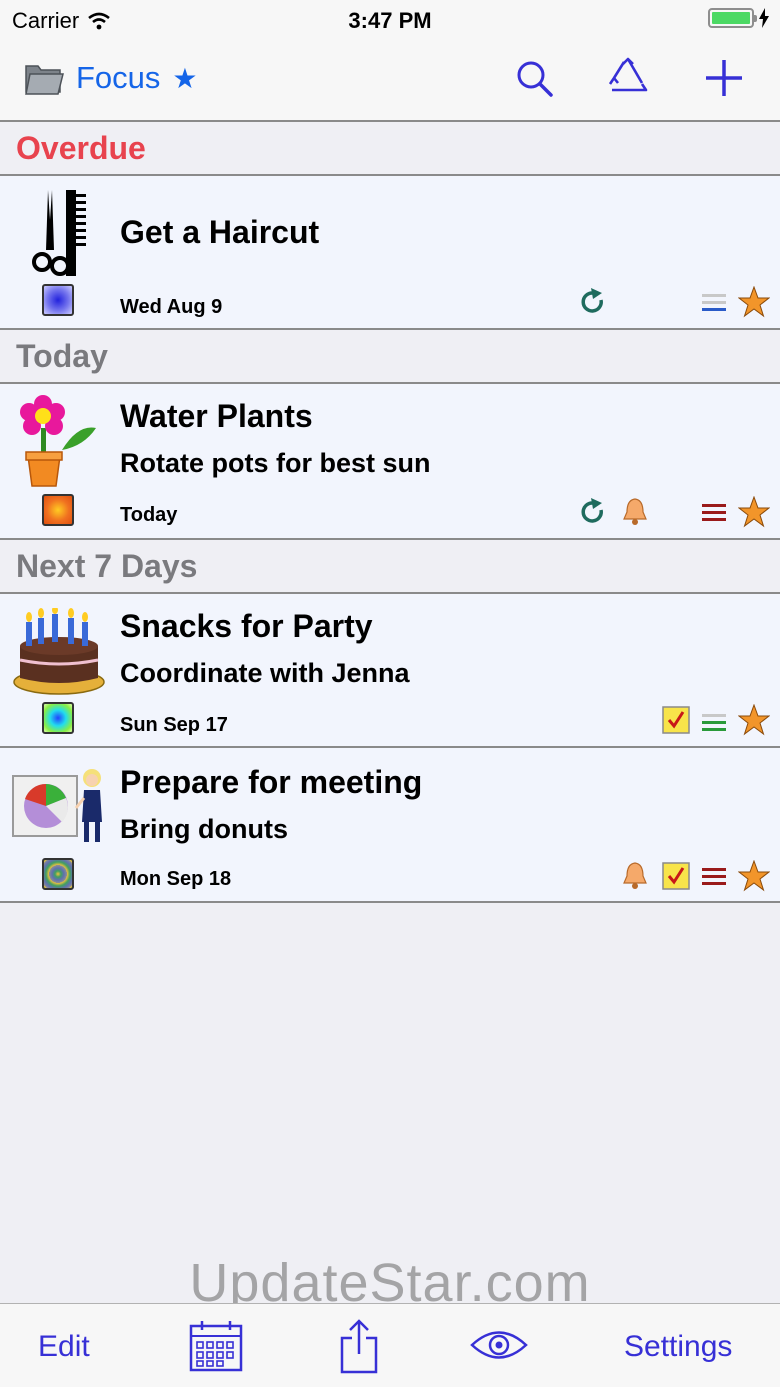 The image size is (780, 1387). What do you see at coordinates (390, 149) in the screenshot?
I see `section-header-overdue: Overdue` at bounding box center [390, 149].